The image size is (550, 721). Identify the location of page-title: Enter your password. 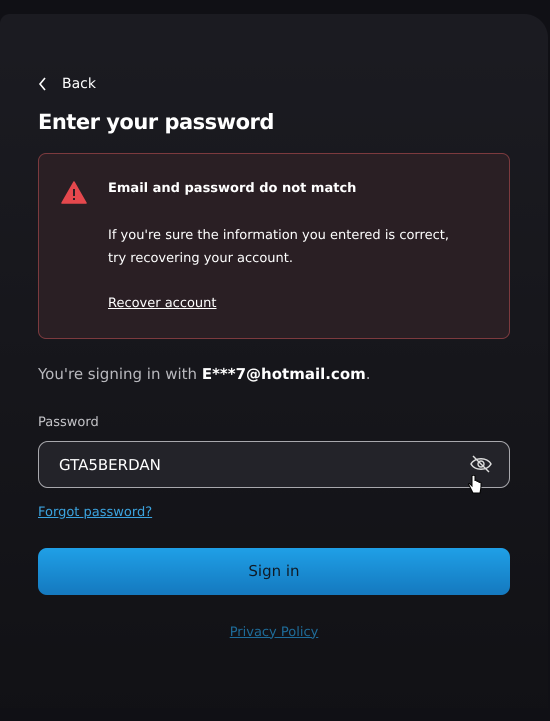
(156, 122).